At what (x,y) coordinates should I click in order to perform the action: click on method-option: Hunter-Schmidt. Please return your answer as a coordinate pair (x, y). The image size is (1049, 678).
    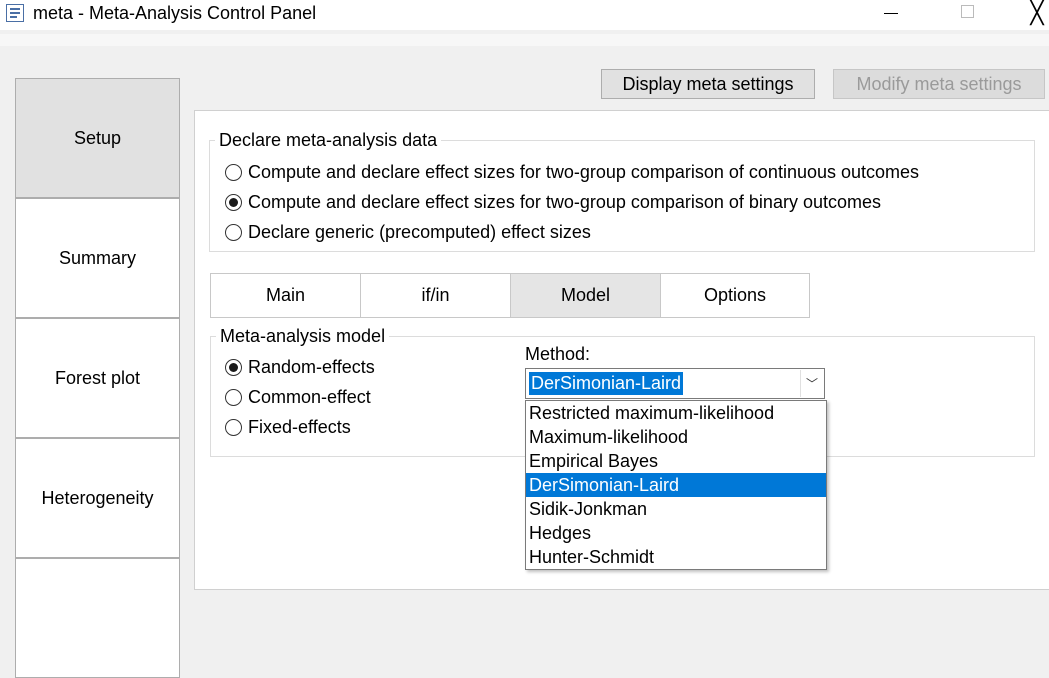
    Looking at the image, I should click on (676, 557).